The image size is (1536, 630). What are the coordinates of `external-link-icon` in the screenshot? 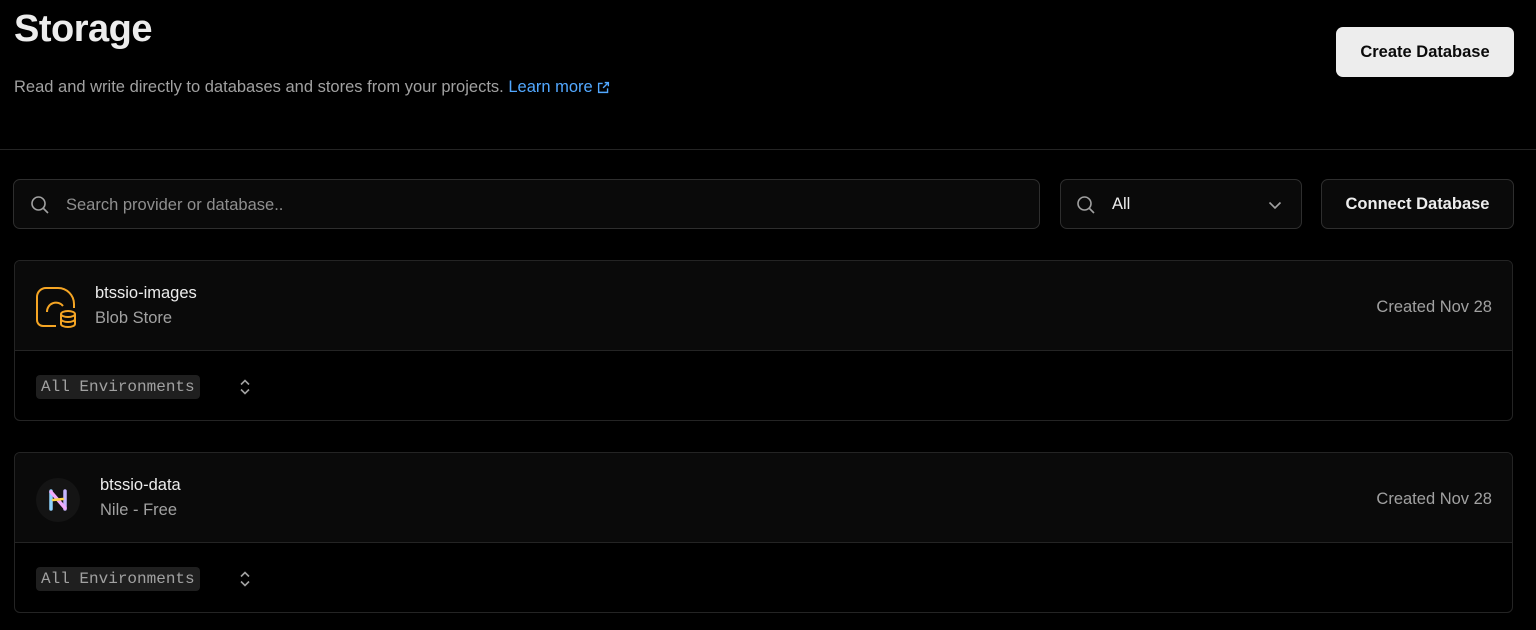 It's located at (603, 87).